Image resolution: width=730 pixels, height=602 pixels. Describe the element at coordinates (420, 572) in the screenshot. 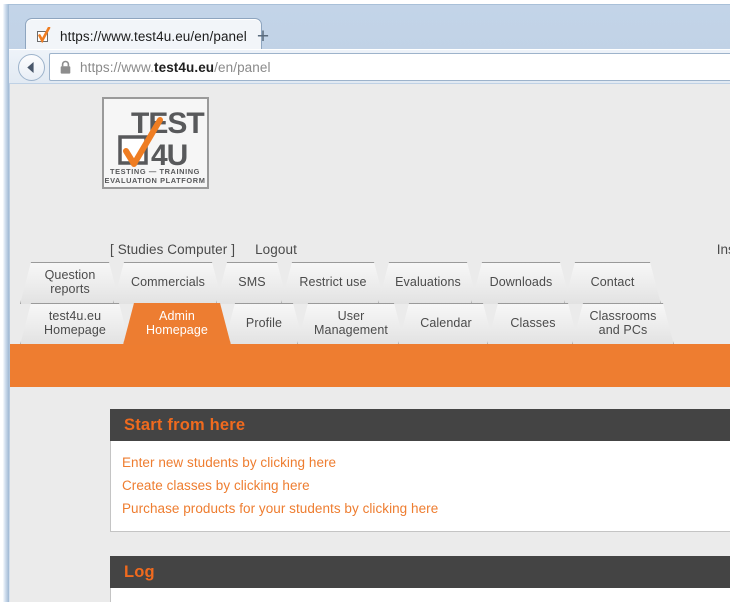

I see `log-panel-header: Log` at that location.